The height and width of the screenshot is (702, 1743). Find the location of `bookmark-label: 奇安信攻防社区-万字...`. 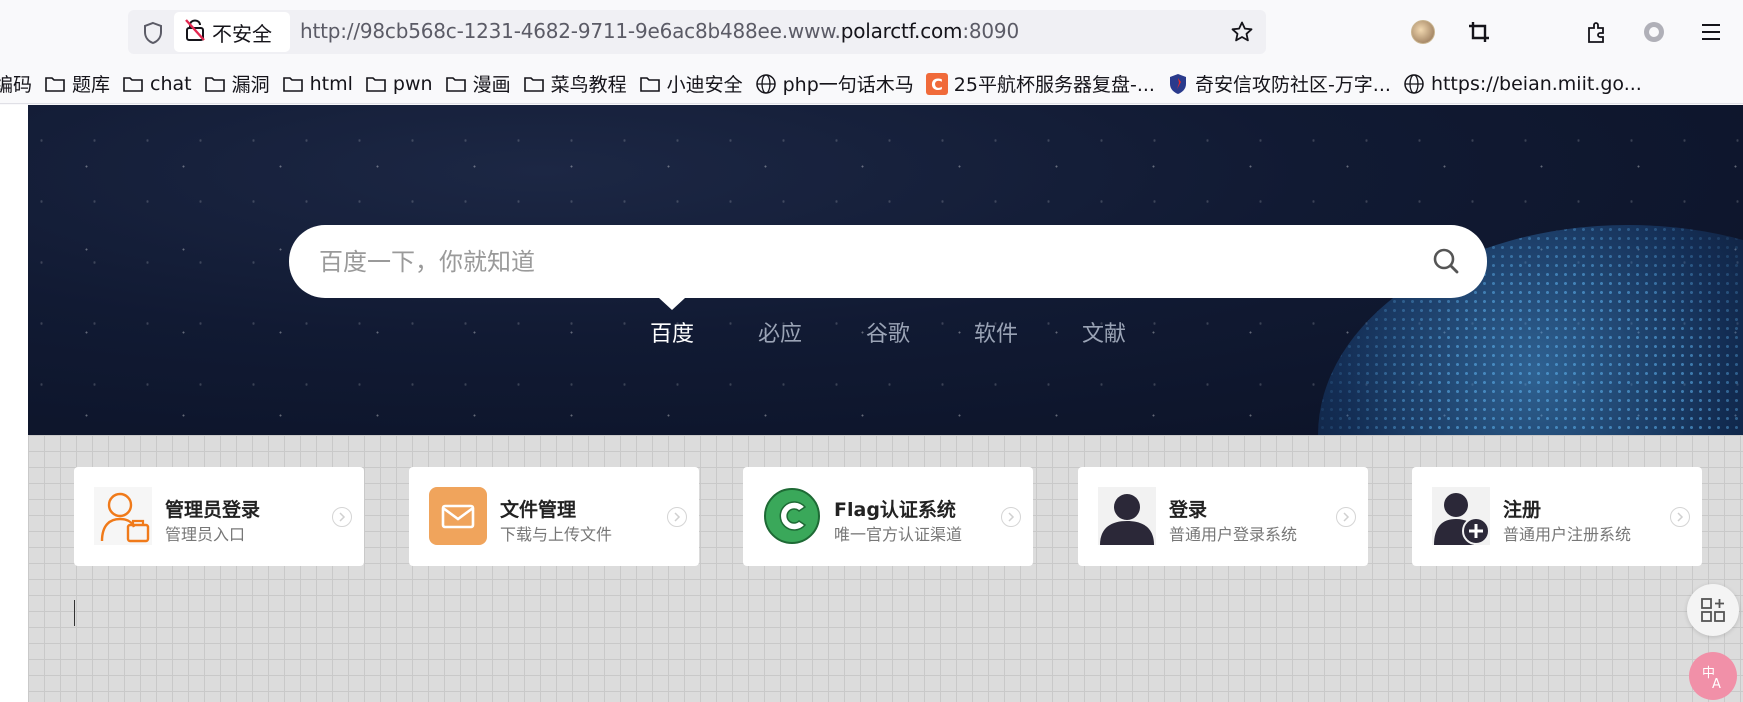

bookmark-label: 奇安信攻防社区-万字... is located at coordinates (1292, 85).